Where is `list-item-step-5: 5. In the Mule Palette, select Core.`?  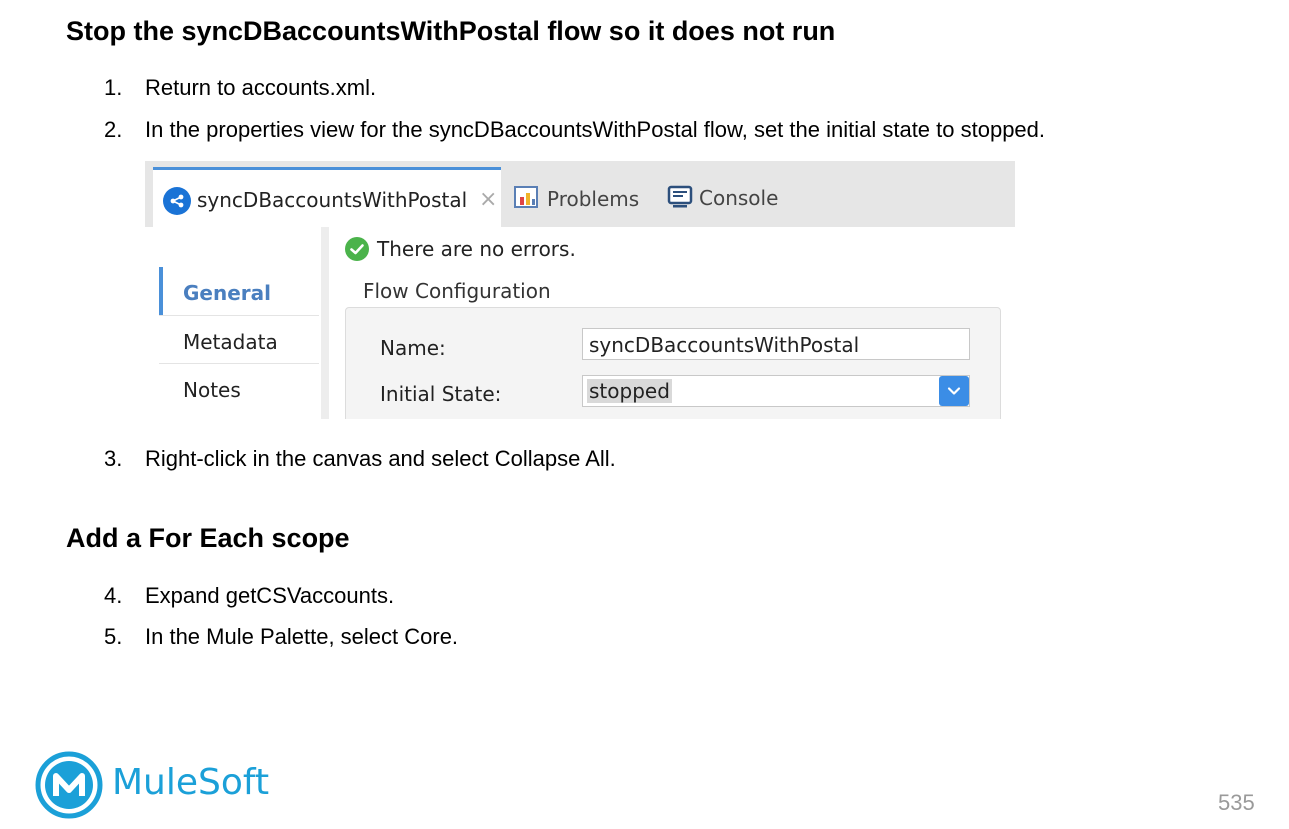
list-item-step-5: 5. In the Mule Palette, select Core. is located at coordinates (281, 637).